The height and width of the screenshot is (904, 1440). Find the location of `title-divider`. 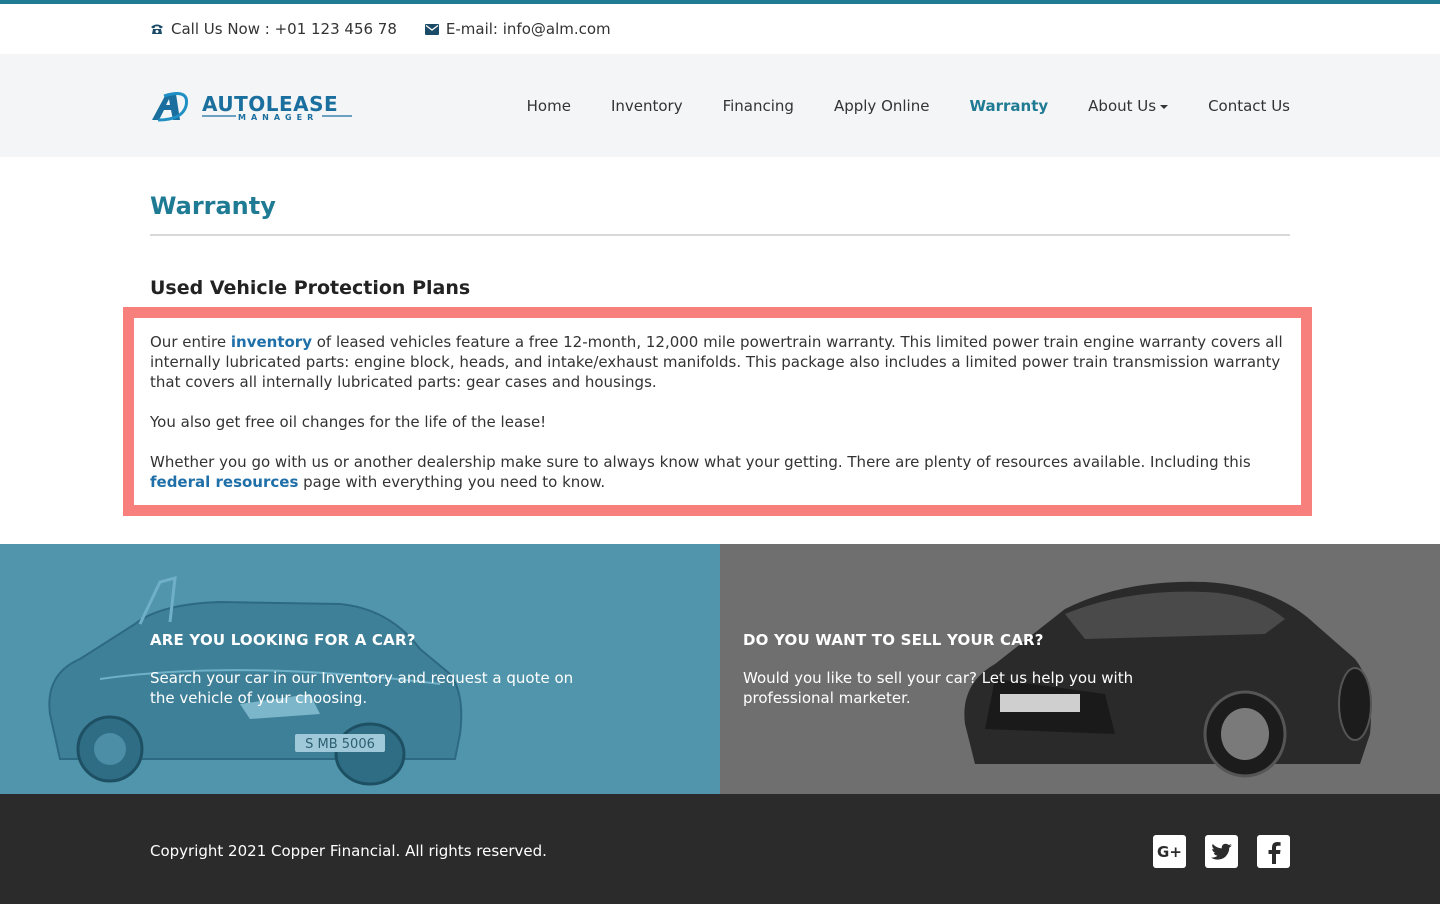

title-divider is located at coordinates (720, 235).